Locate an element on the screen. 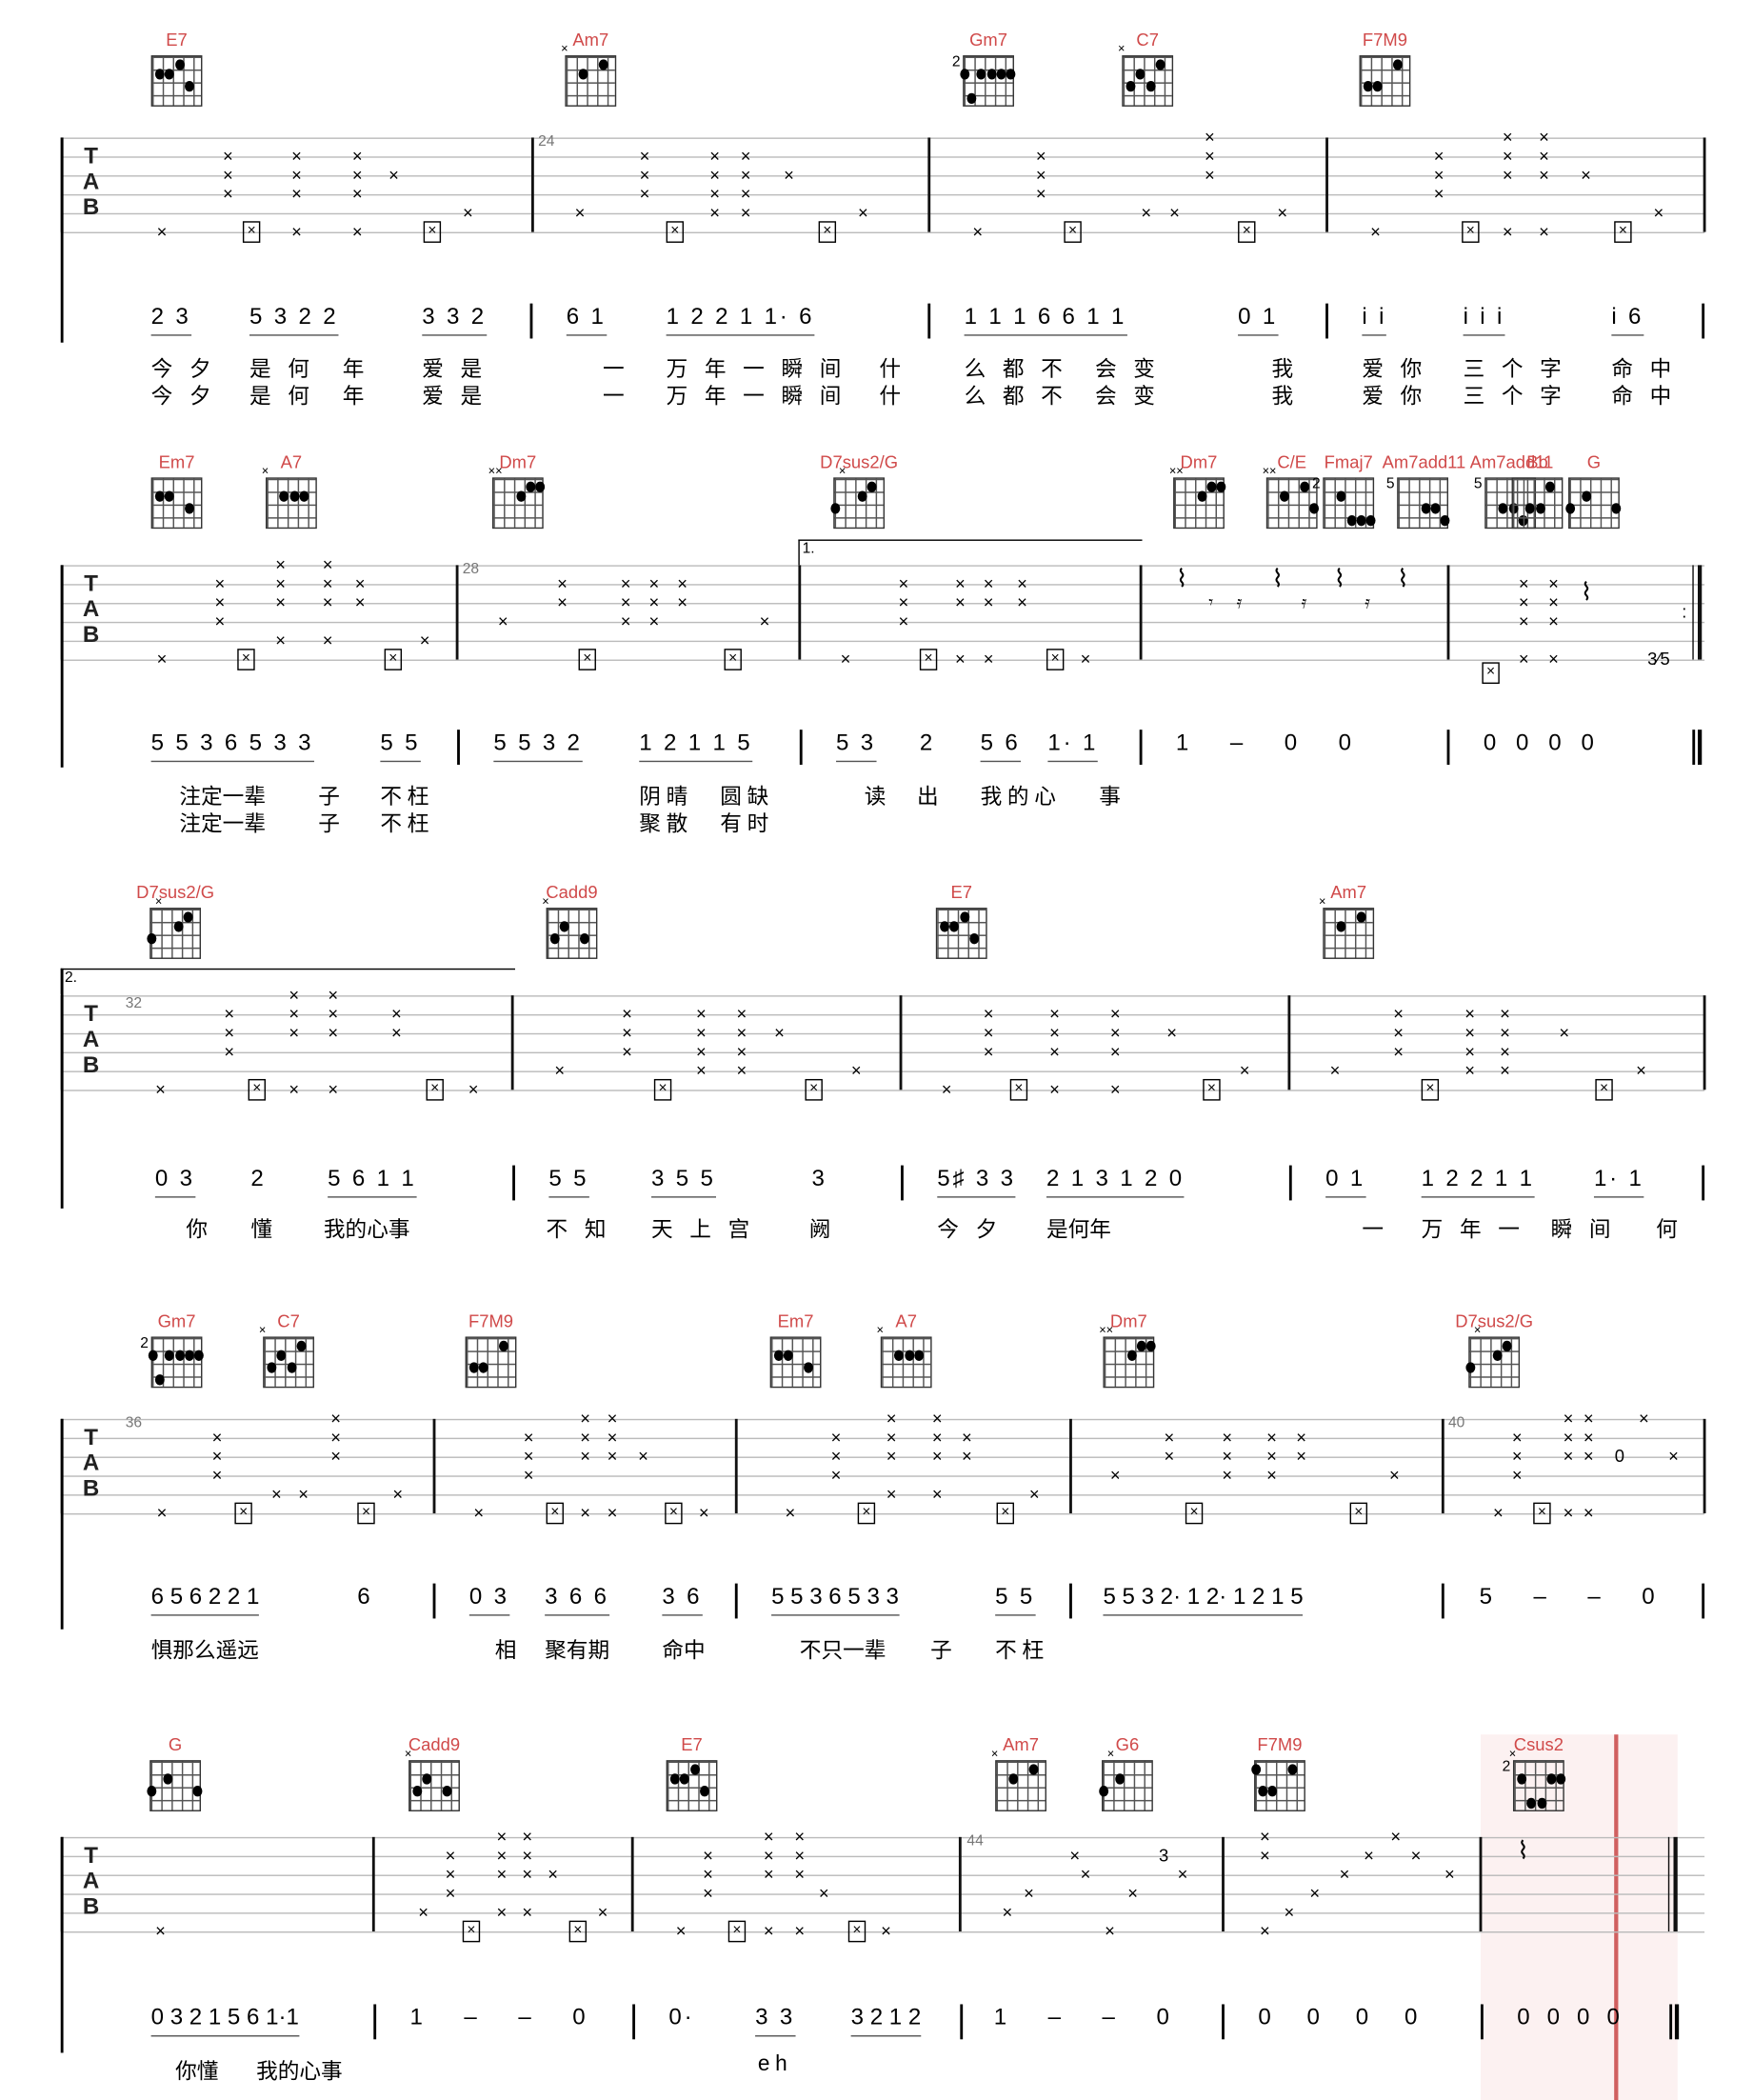 The width and height of the screenshot is (1753, 2100). chord-diagram: G is located at coordinates (1593, 490).